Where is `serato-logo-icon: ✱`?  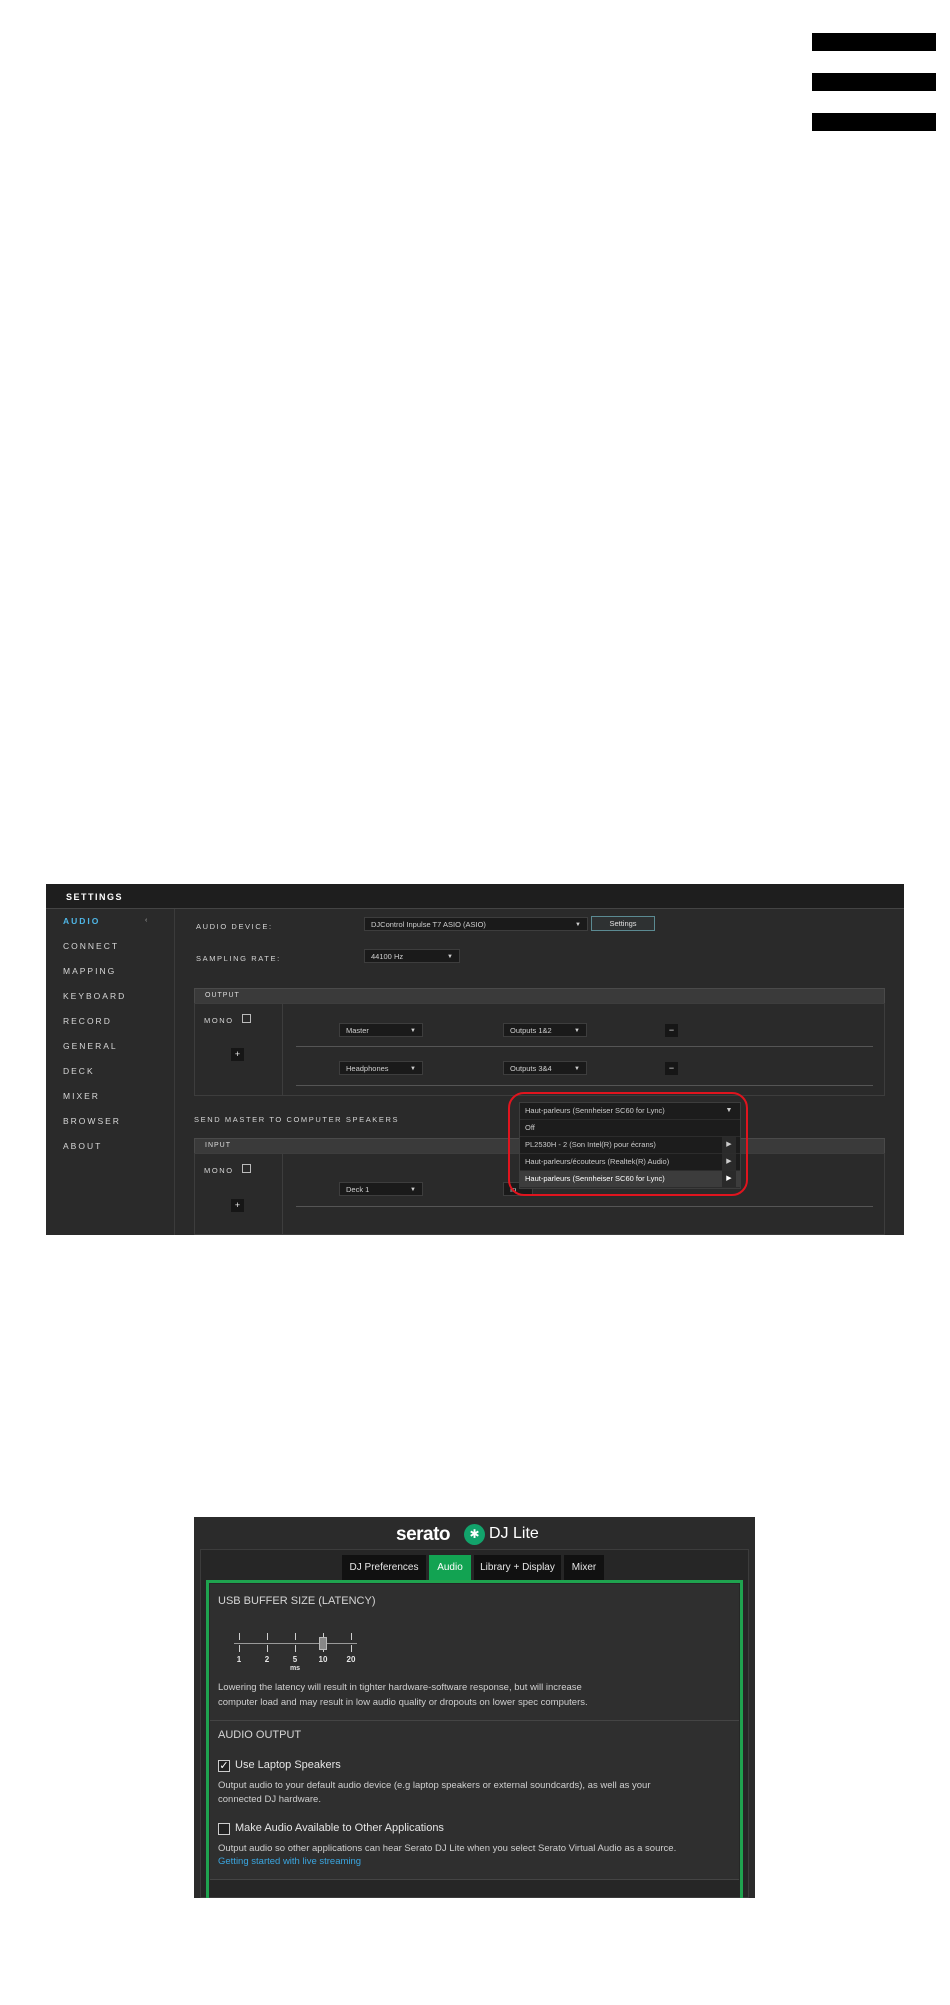 serato-logo-icon: ✱ is located at coordinates (474, 1534).